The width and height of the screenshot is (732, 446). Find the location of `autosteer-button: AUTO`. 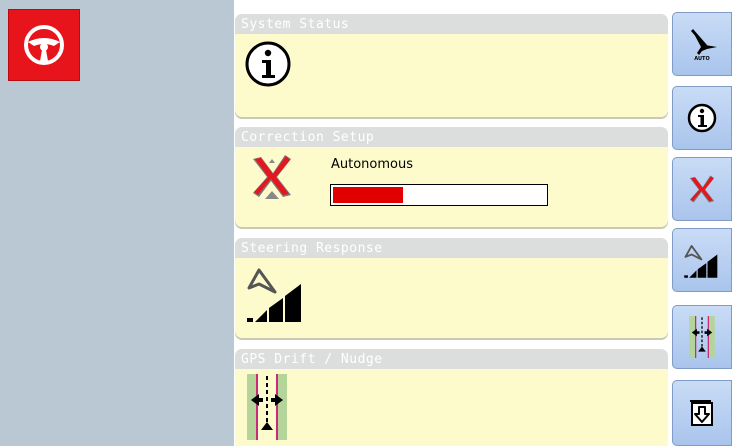

autosteer-button: AUTO is located at coordinates (702, 44).